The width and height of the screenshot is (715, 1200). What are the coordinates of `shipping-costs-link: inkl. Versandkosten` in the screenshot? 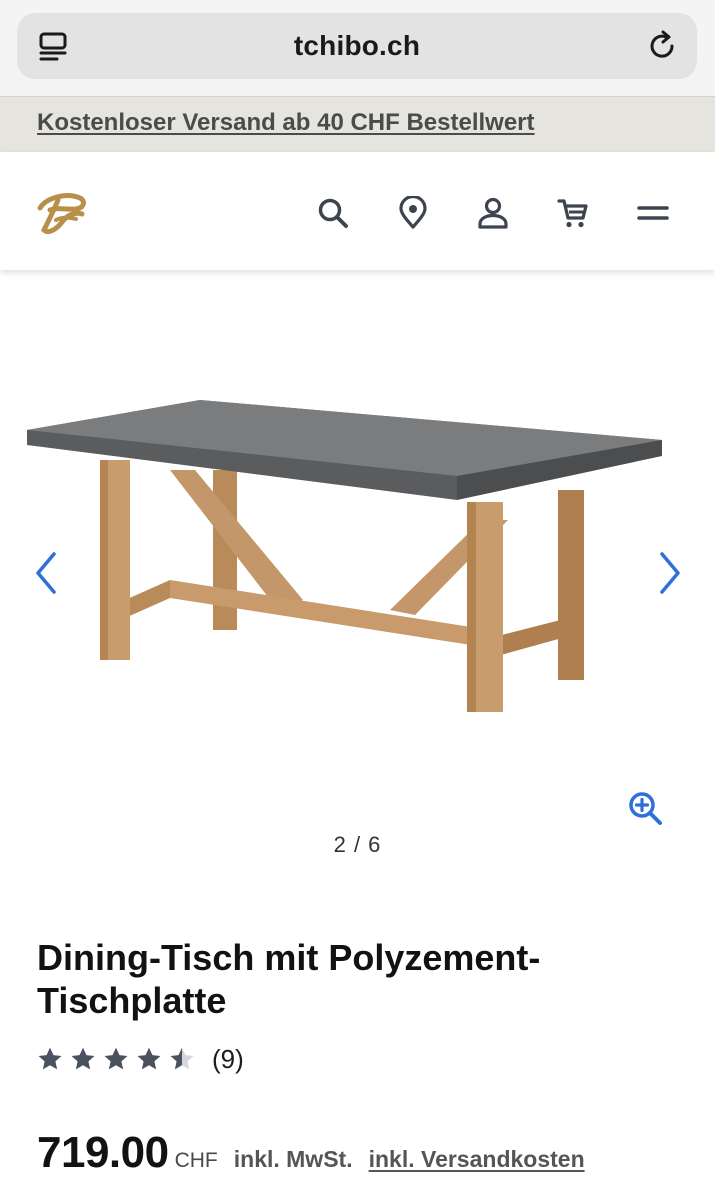 It's located at (477, 1159).